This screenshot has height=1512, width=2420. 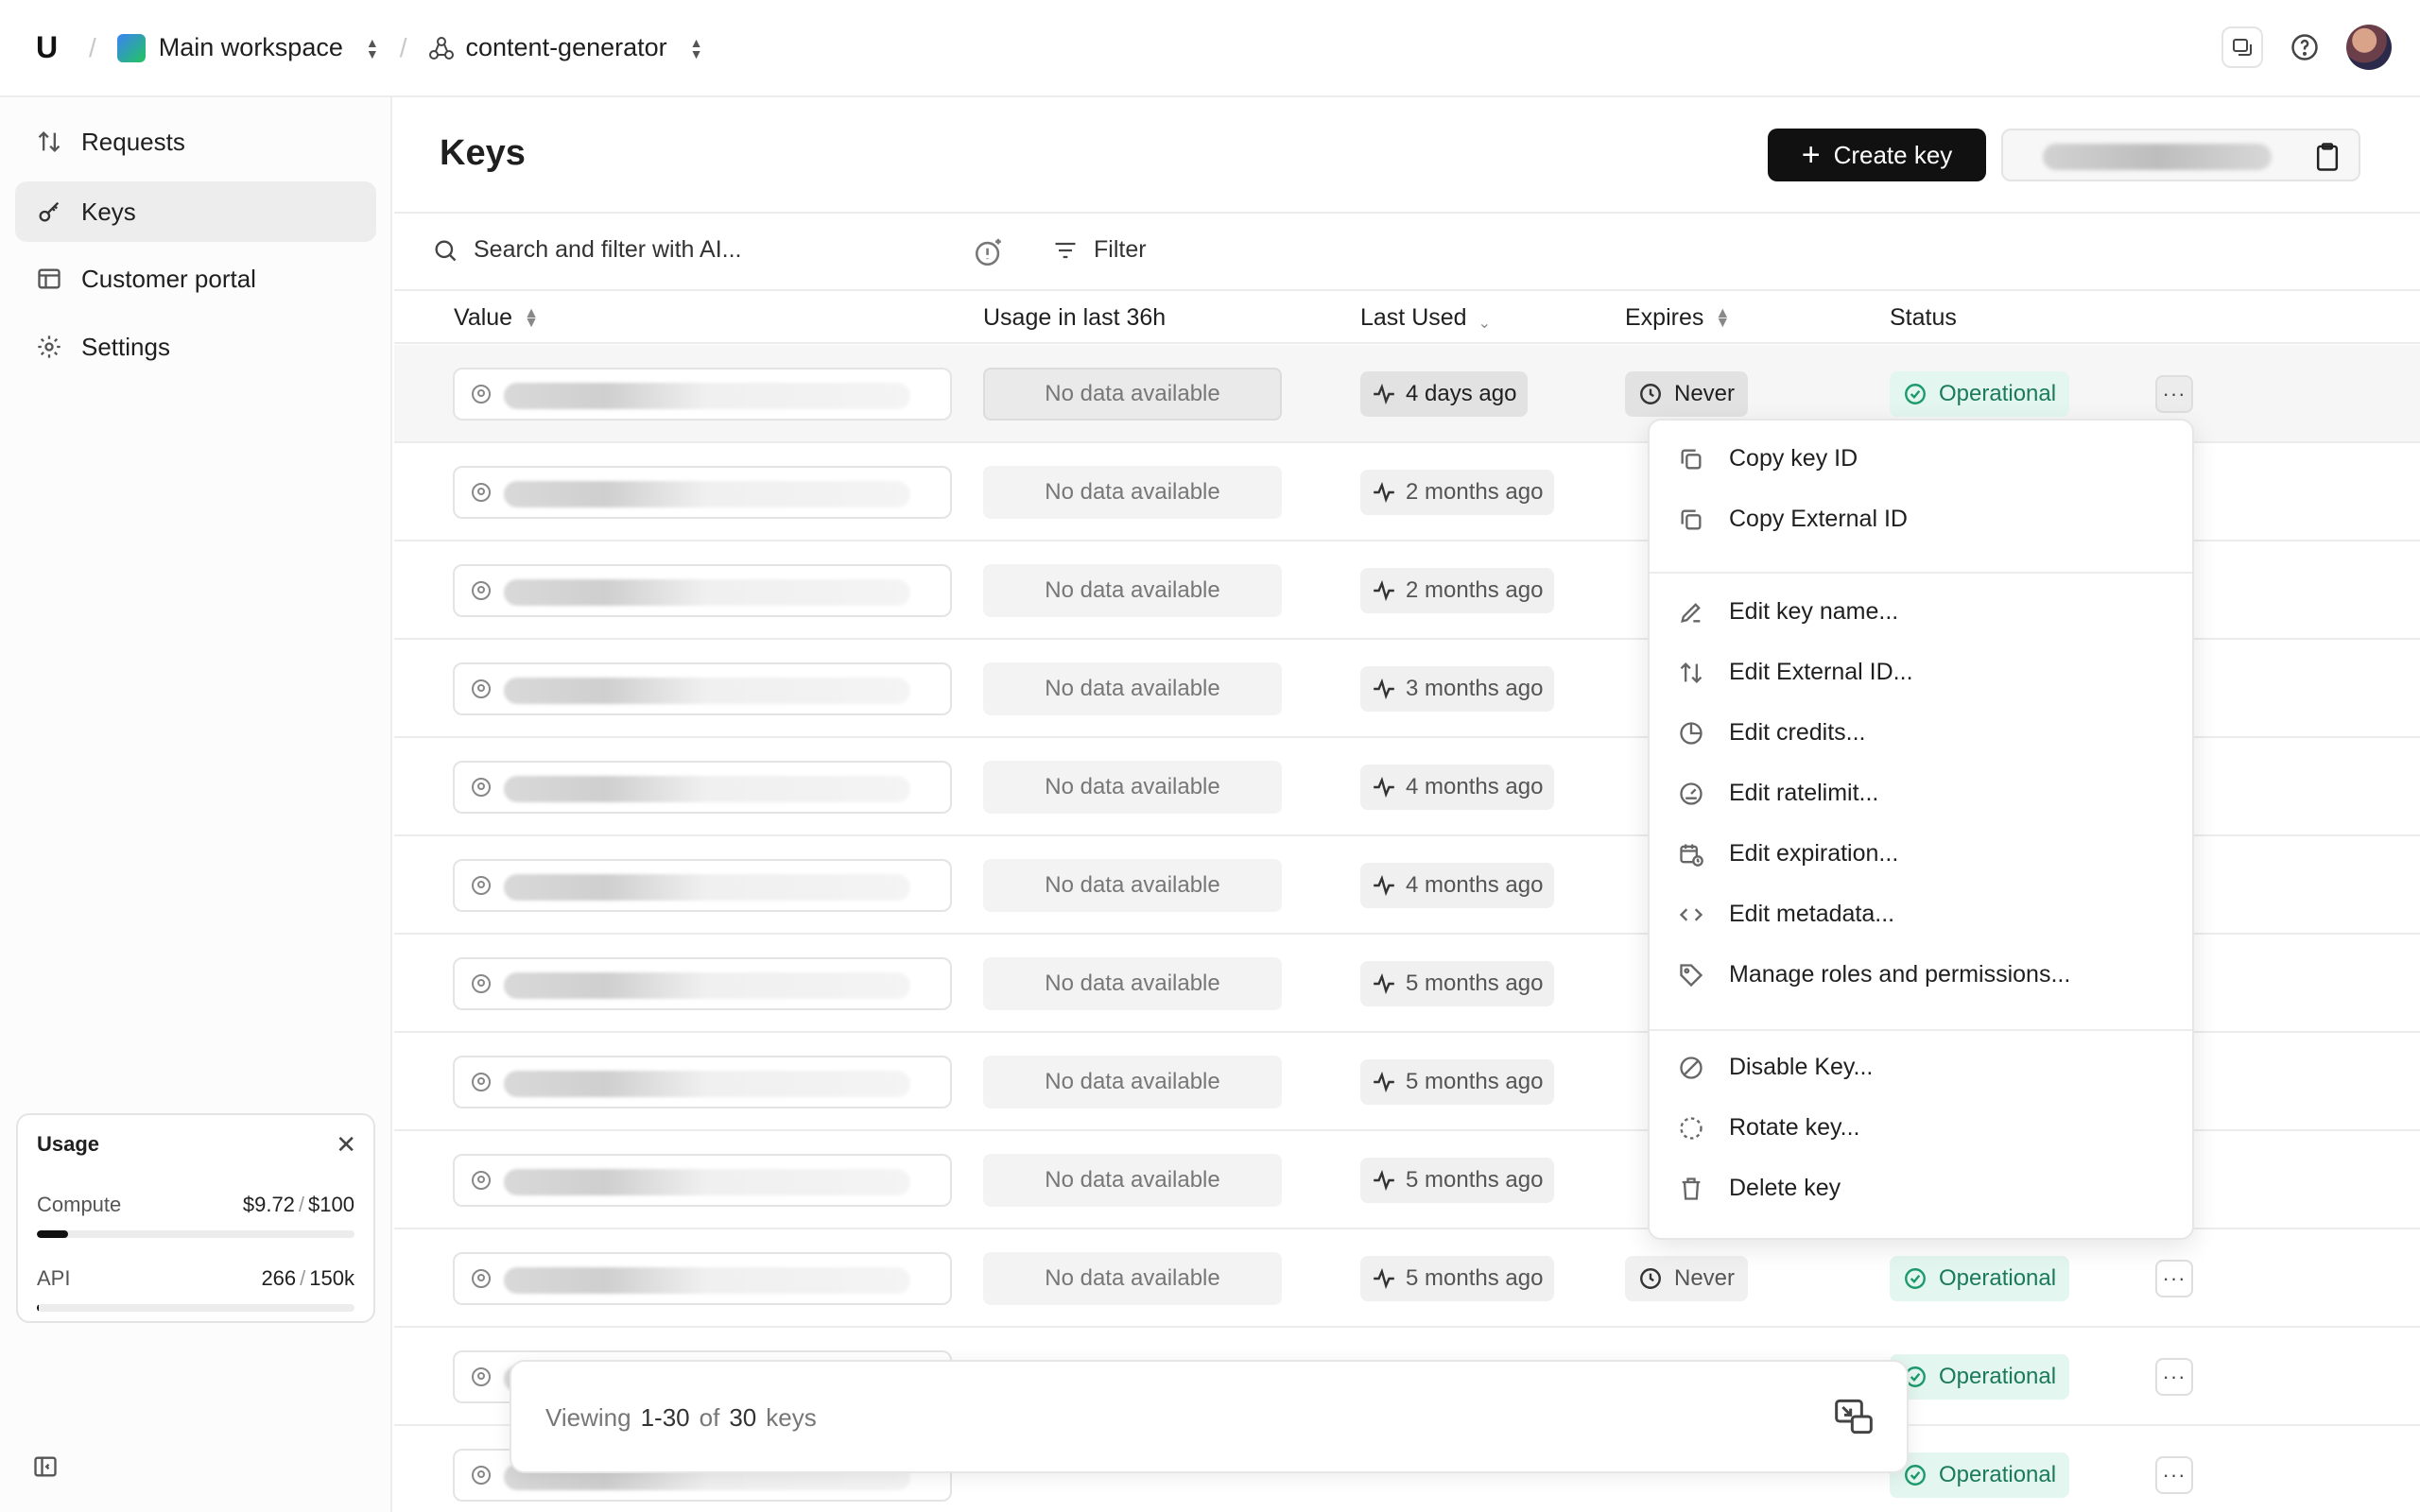 What do you see at coordinates (1768, 458) in the screenshot?
I see `menu-item-copy-key-id: Copy key ID` at bounding box center [1768, 458].